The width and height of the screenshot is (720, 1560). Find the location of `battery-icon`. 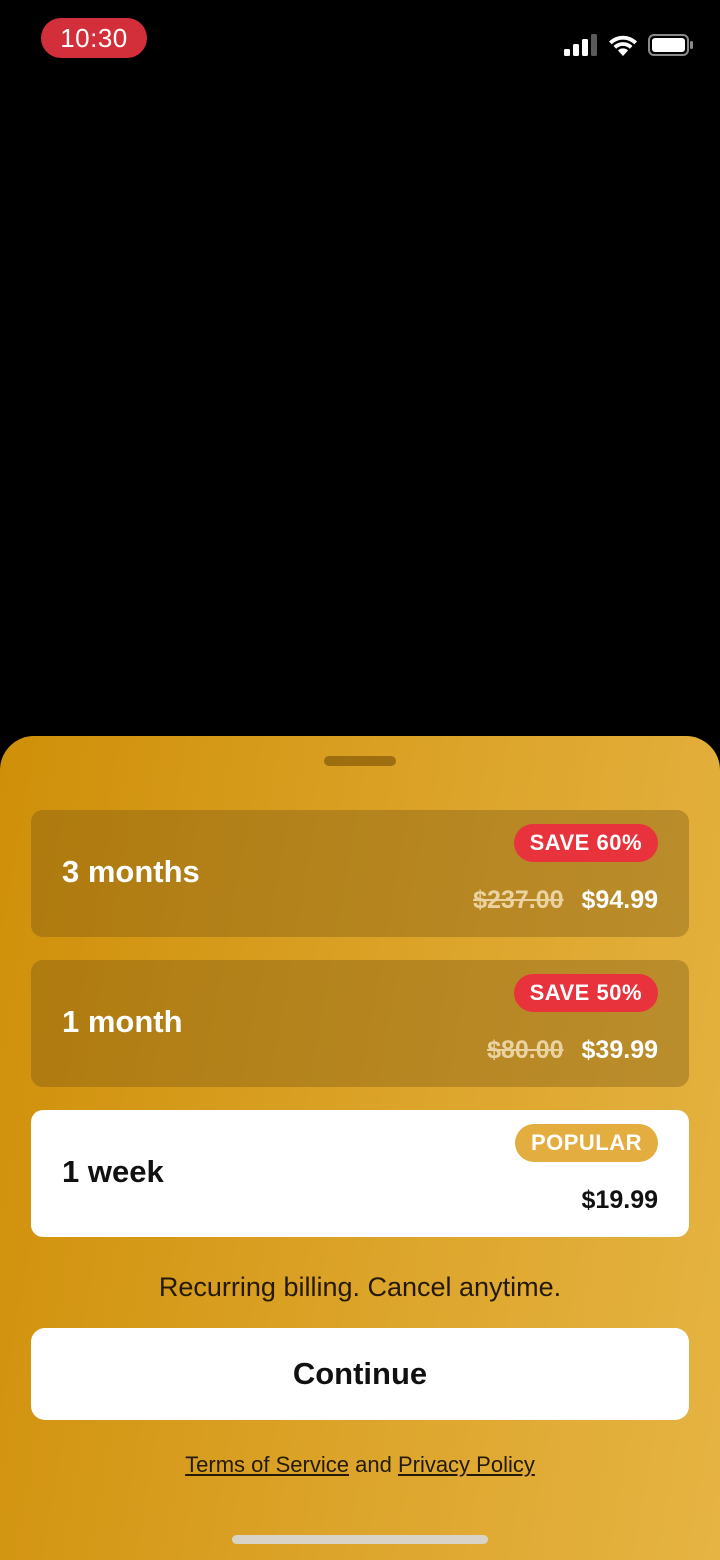

battery-icon is located at coordinates (671, 45).